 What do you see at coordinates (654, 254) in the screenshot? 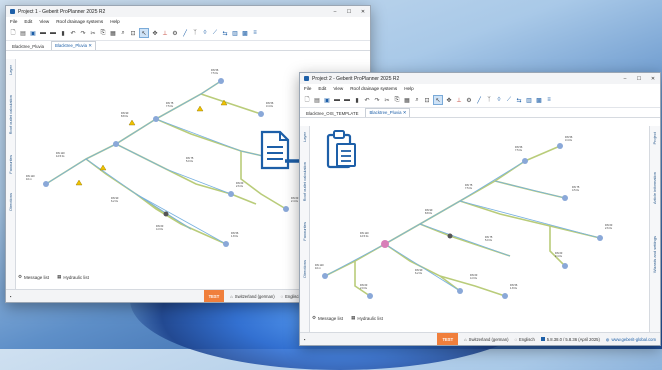
I see `side-tab-wizards: Wizards and settings` at bounding box center [654, 254].